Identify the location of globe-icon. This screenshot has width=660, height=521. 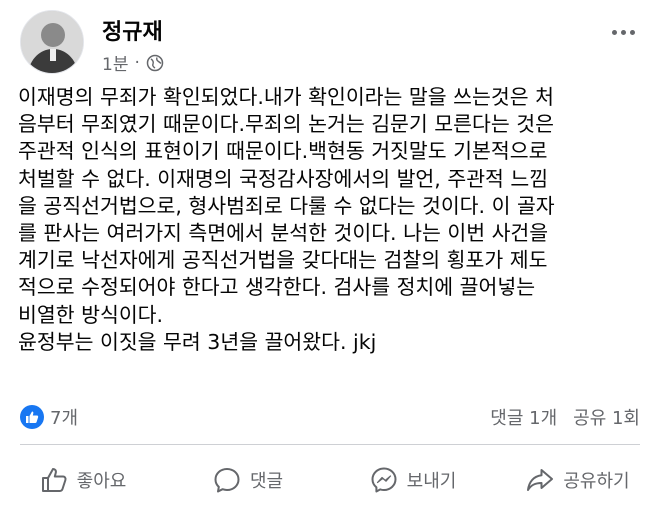
(155, 63).